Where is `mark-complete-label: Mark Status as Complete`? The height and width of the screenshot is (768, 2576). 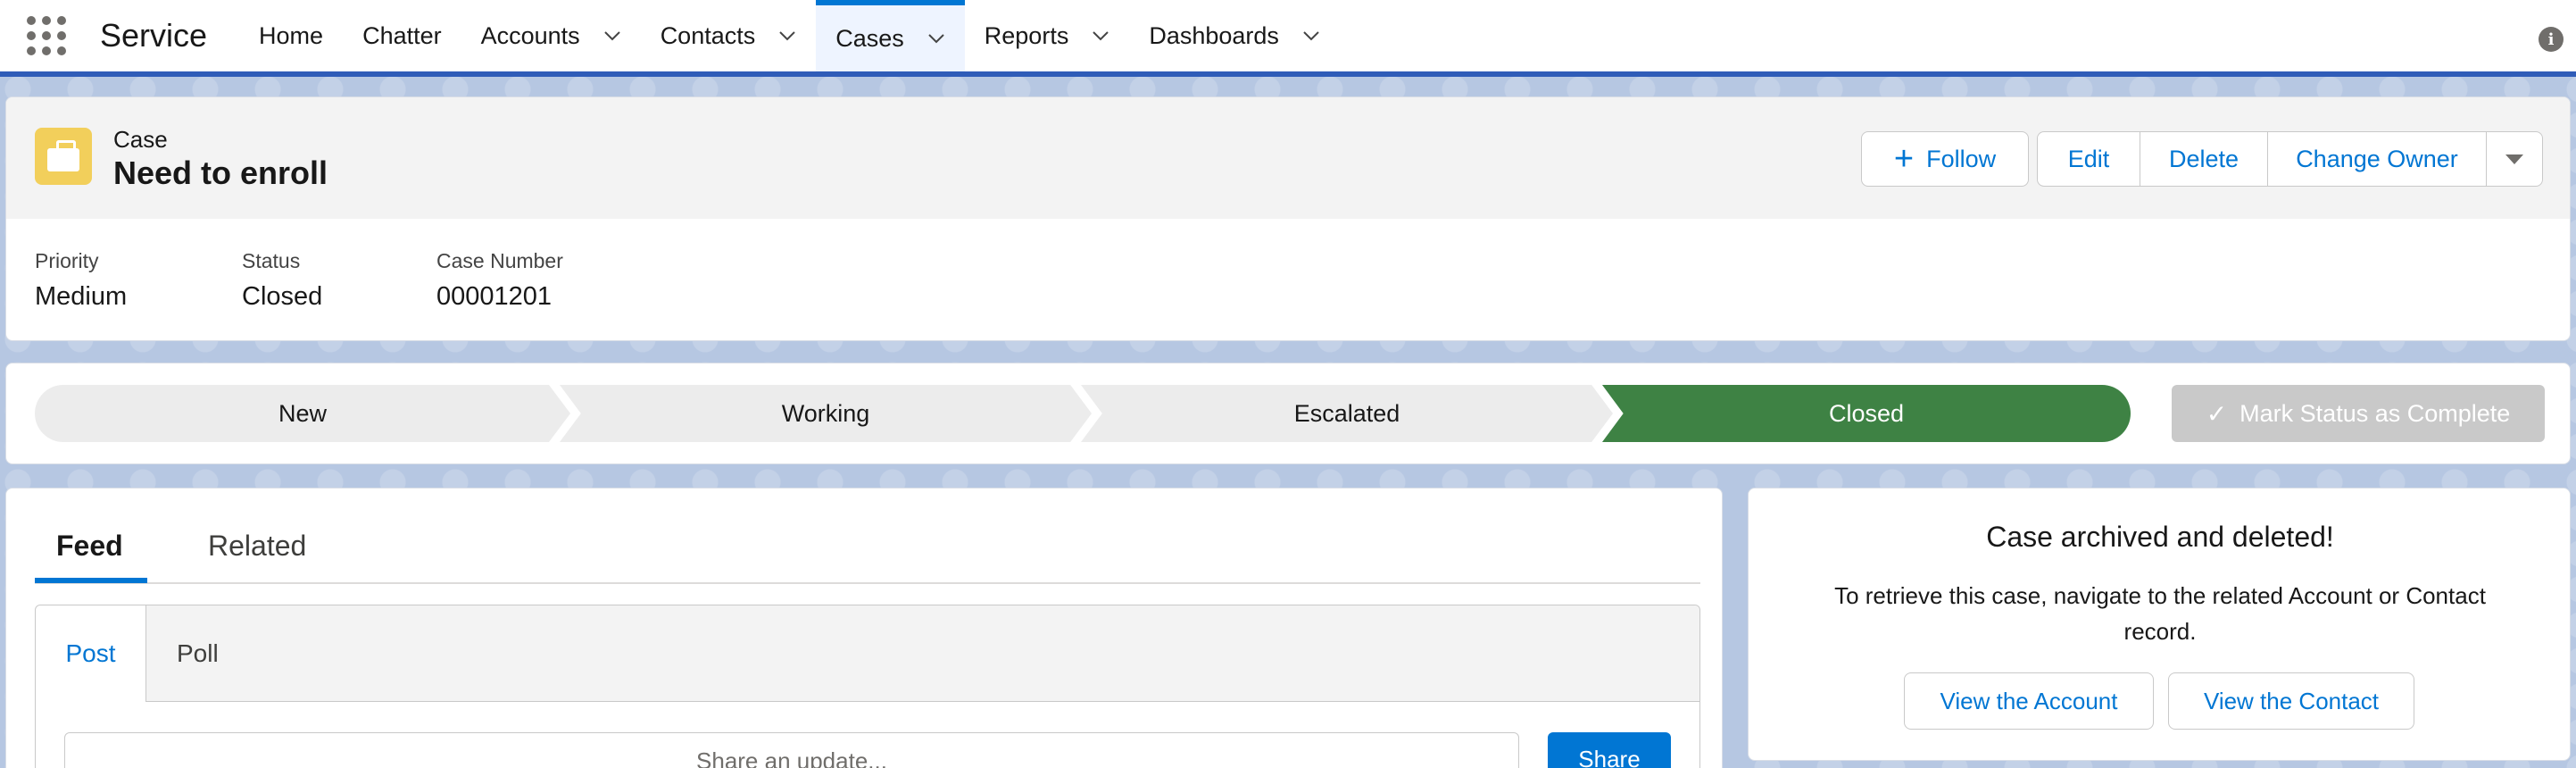
mark-complete-label: Mark Status as Complete is located at coordinates (2375, 413).